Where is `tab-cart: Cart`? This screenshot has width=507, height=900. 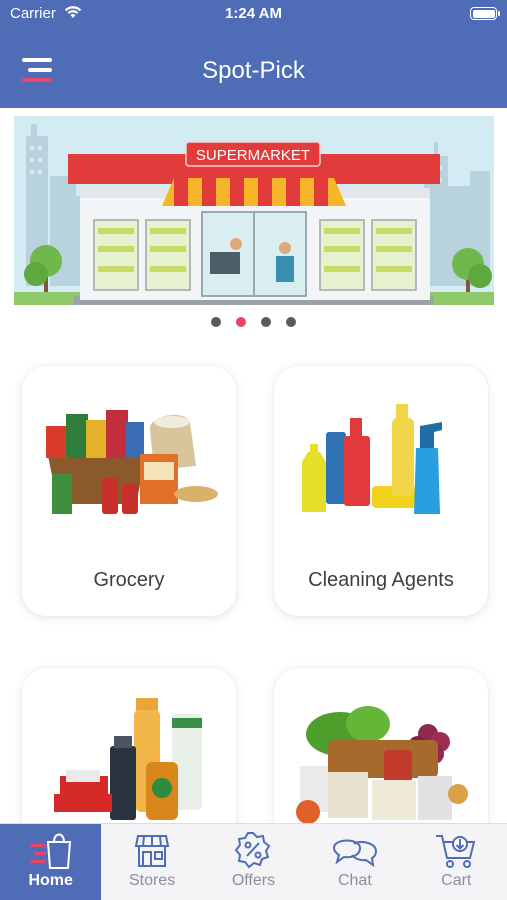 tab-cart: Cart is located at coordinates (456, 862).